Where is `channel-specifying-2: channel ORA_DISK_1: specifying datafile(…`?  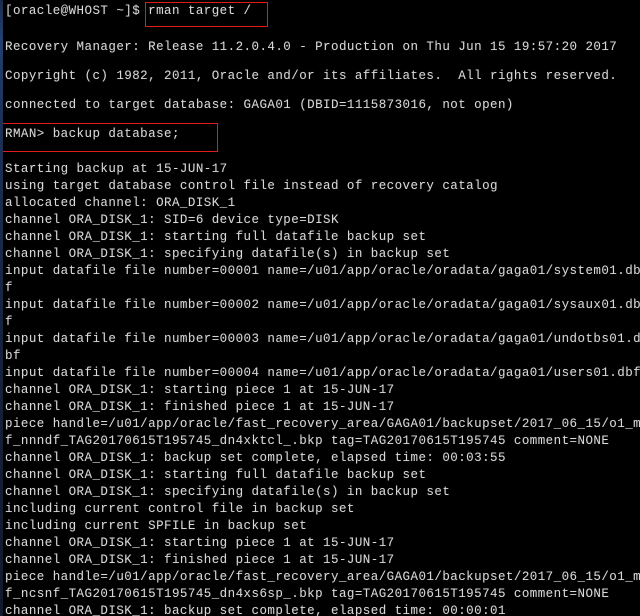 channel-specifying-2: channel ORA_DISK_1: specifying datafile(… is located at coordinates (228, 492).